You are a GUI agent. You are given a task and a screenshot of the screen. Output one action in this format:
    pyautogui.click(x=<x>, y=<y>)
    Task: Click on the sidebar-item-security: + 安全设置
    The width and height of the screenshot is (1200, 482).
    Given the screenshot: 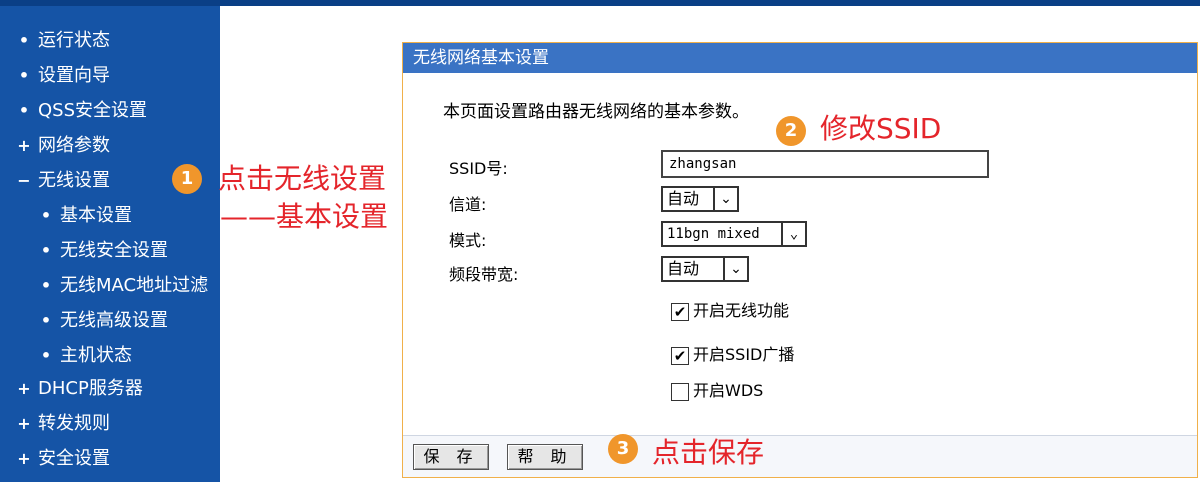 What is the action you would take?
    pyautogui.click(x=110, y=459)
    